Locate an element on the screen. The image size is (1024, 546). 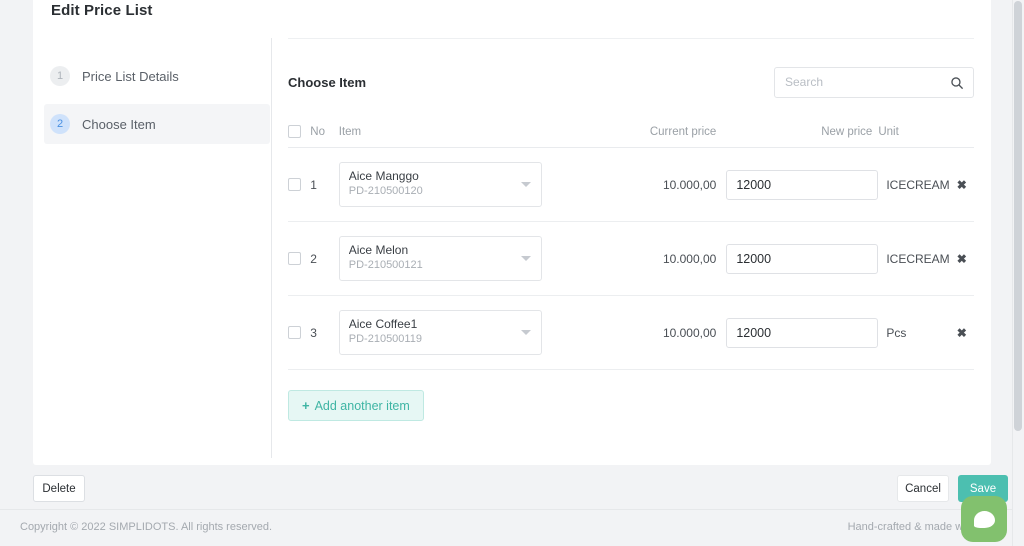
column-header-new-price: New price is located at coordinates (801, 136).